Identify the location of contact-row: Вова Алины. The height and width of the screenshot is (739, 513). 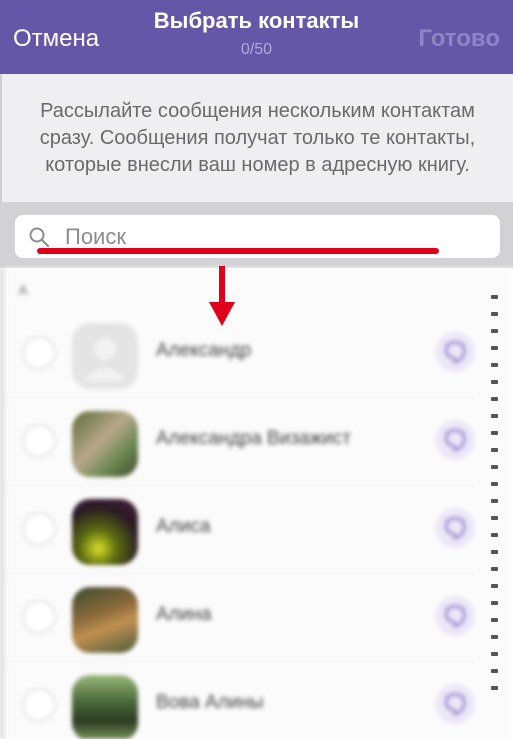
(239, 700).